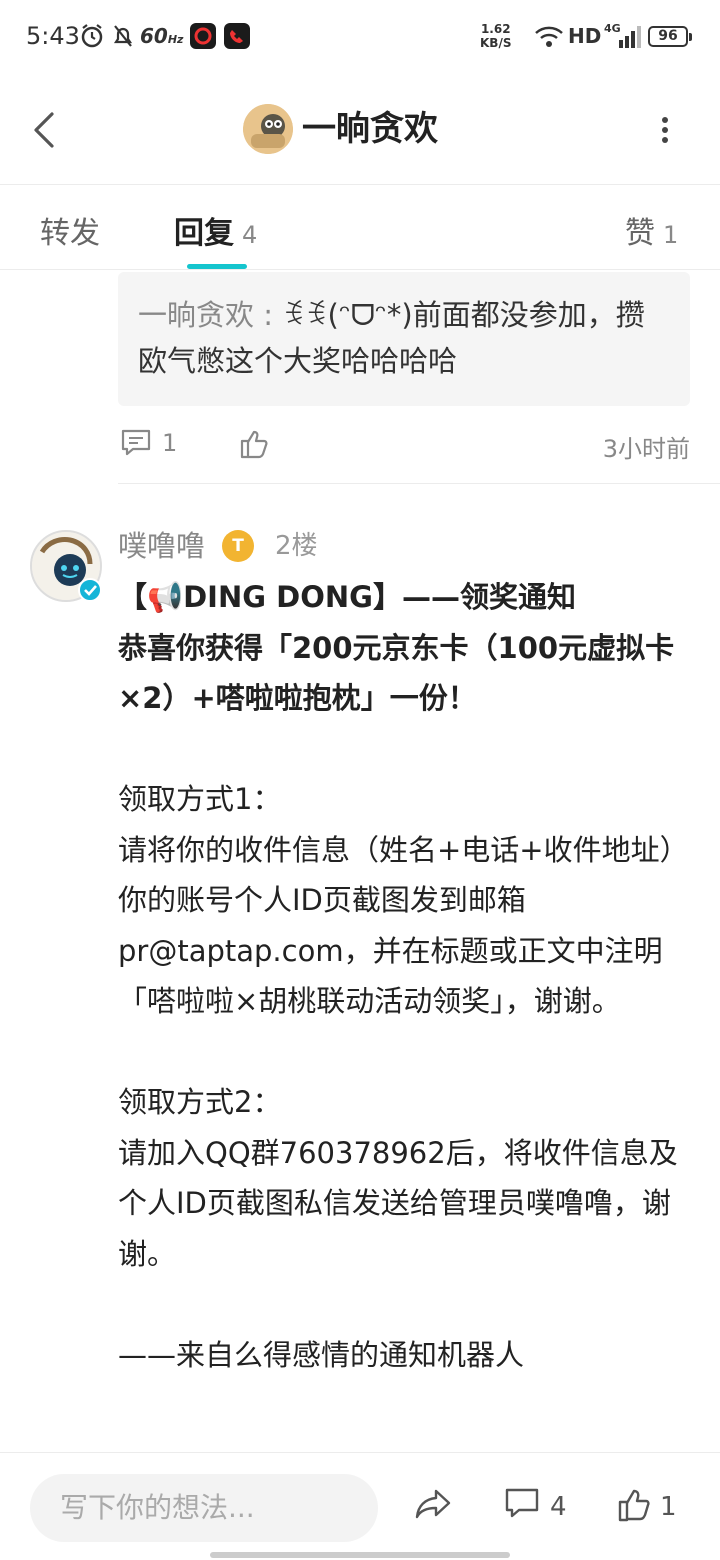 The width and height of the screenshot is (720, 1560). What do you see at coordinates (250, 235) in the screenshot?
I see `replies-count: 4` at bounding box center [250, 235].